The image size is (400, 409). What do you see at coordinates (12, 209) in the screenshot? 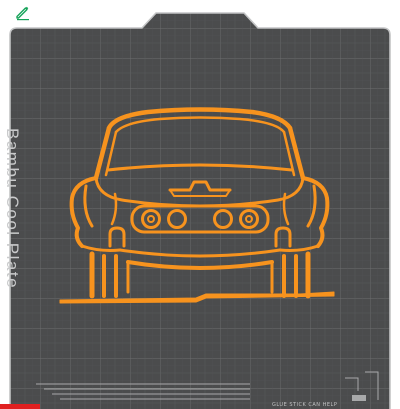
I see `plate-type-label: Bambu Cool Plate` at bounding box center [12, 209].